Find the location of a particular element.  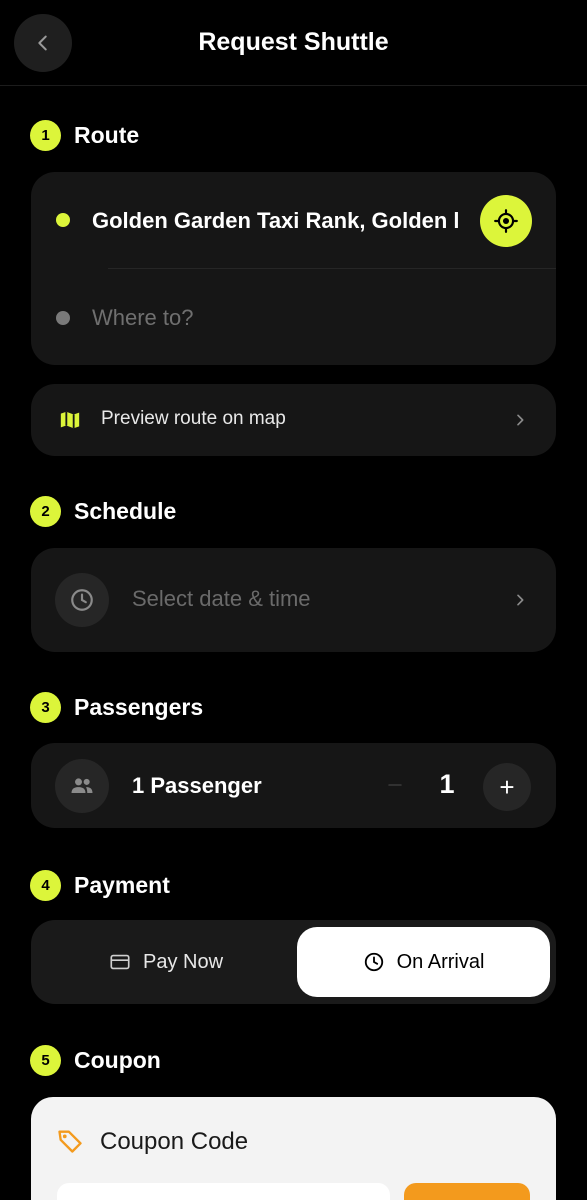

schedule-placeholder: Select date & time is located at coordinates (221, 598).